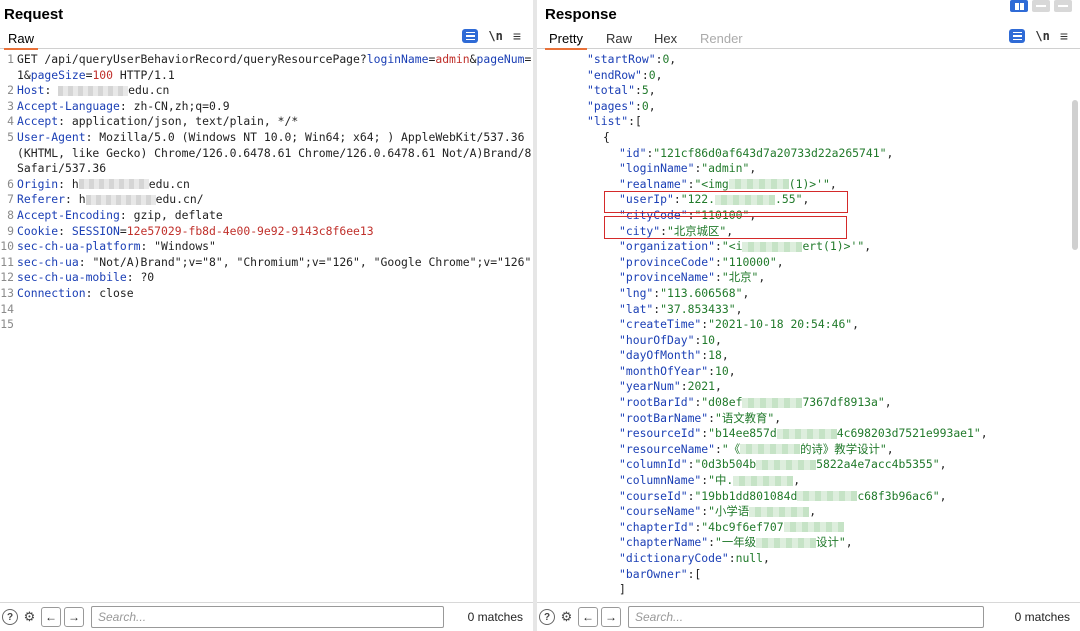 Image resolution: width=1080 pixels, height=631 pixels. What do you see at coordinates (650, 386) in the screenshot?
I see `json-token: "yearNum"` at bounding box center [650, 386].